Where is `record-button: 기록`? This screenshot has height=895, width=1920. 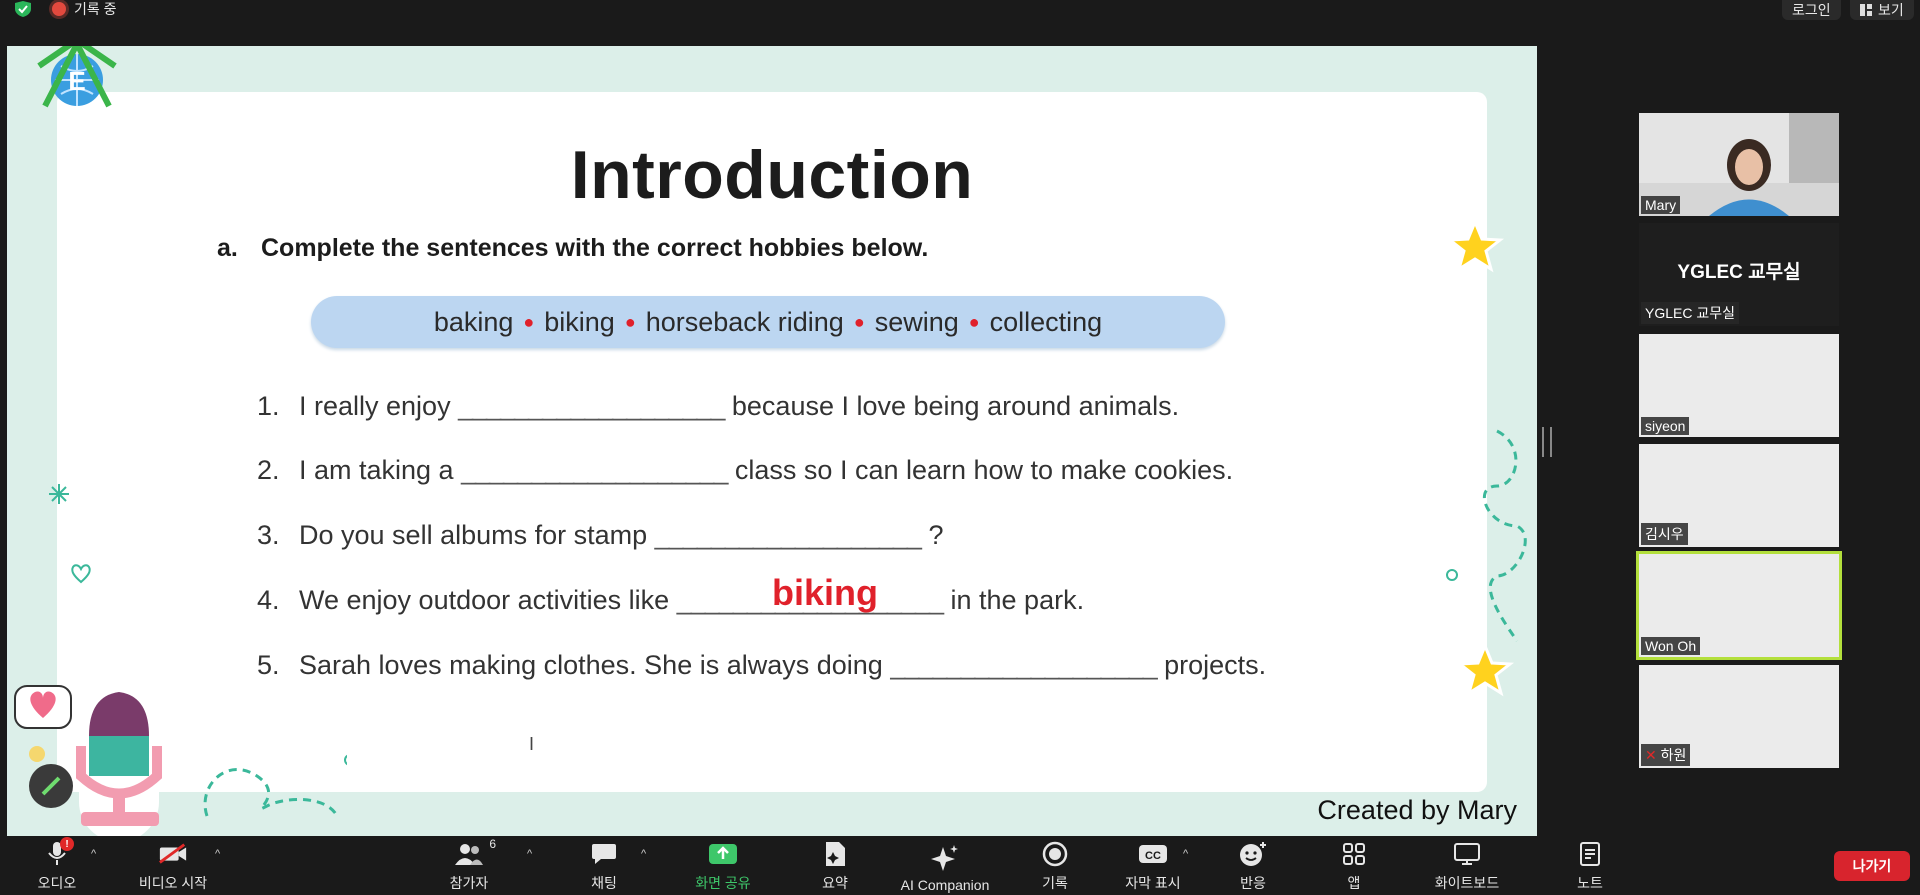 record-button: 기록 is located at coordinates (1055, 865).